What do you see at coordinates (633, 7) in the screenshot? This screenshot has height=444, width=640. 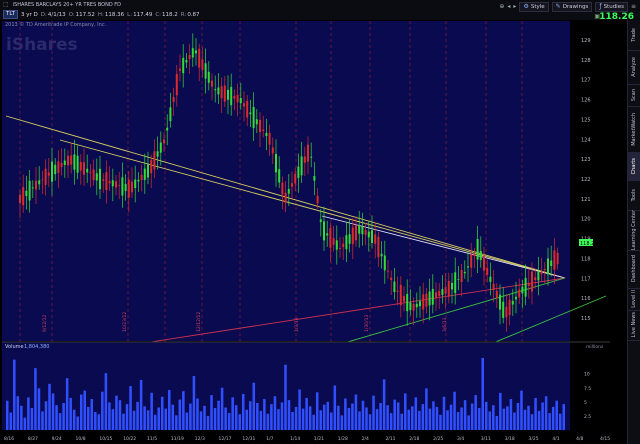 I see `menu-icon: ≡` at bounding box center [633, 7].